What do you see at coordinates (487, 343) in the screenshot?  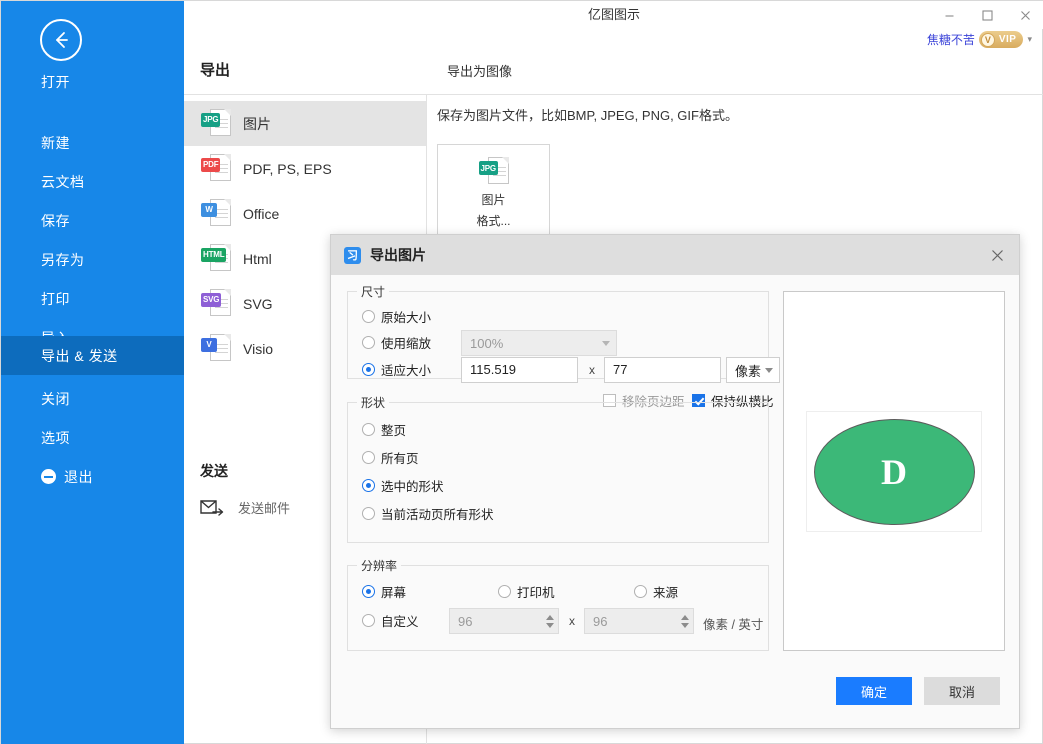 I see `scale-value: 100%` at bounding box center [487, 343].